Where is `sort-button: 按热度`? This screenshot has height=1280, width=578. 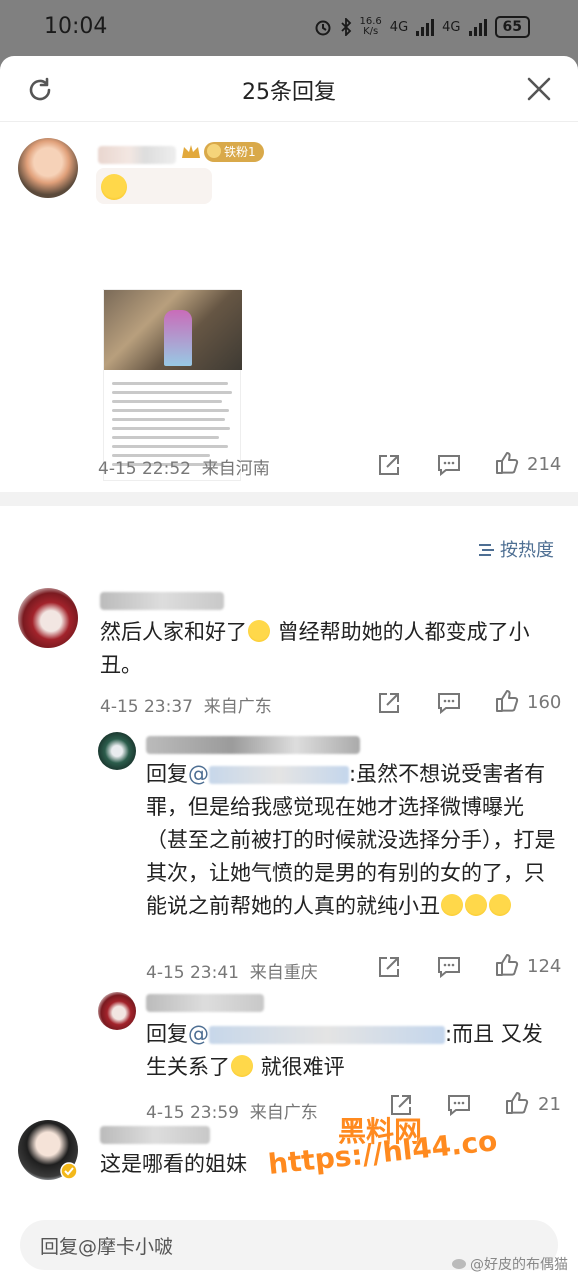 sort-button: 按热度 is located at coordinates (516, 549).